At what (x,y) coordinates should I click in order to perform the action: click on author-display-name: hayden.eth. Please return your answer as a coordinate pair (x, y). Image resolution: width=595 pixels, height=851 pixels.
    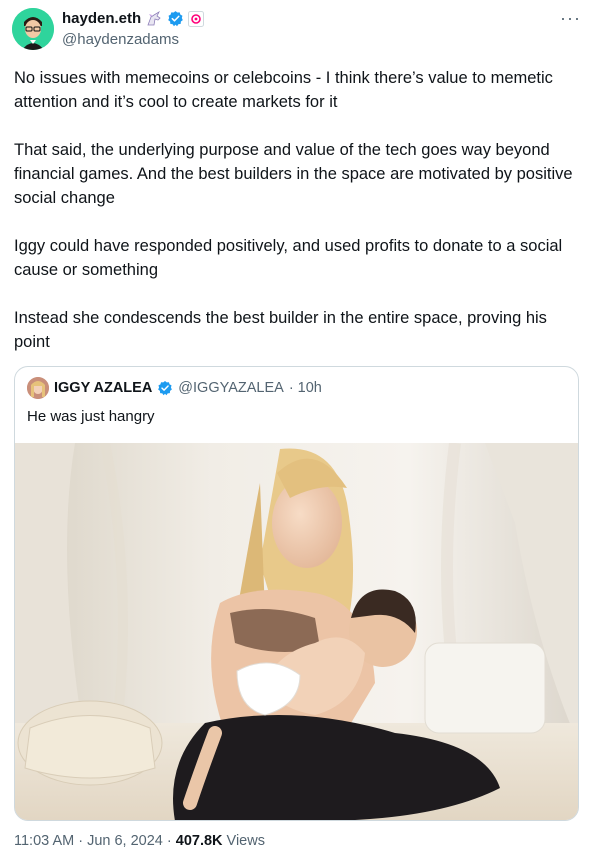
    Looking at the image, I should click on (101, 18).